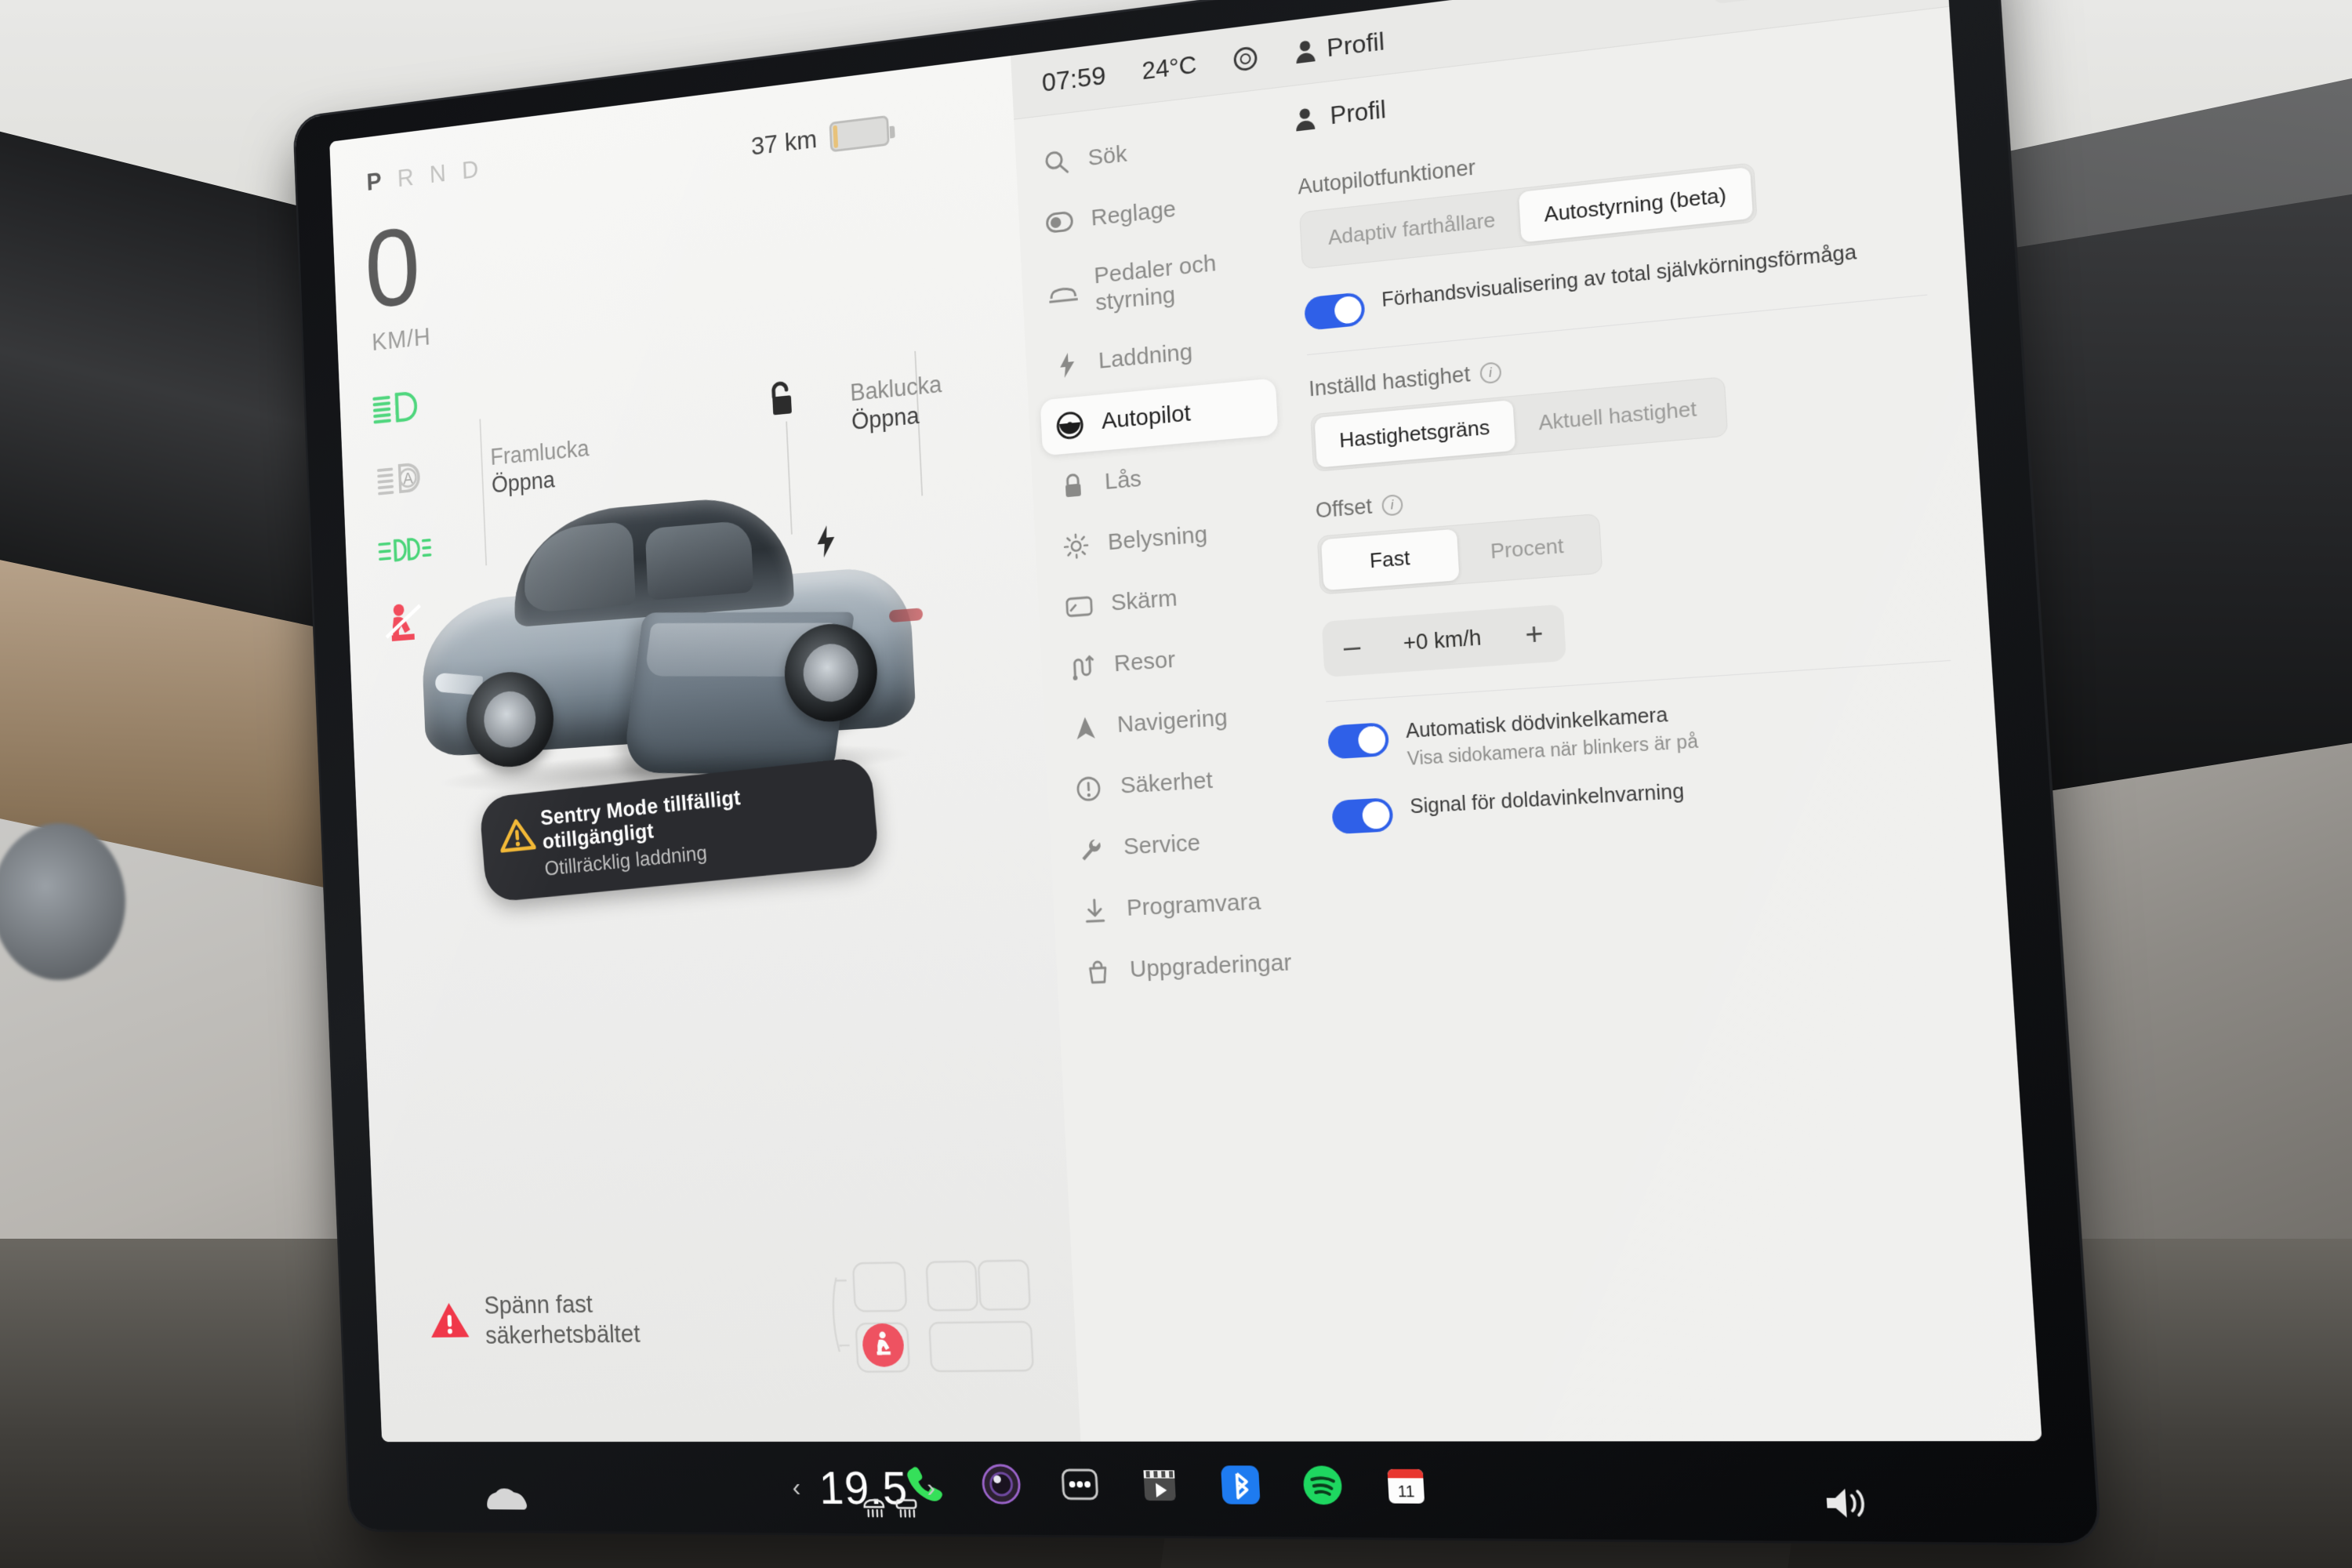  Describe the element at coordinates (1080, 1484) in the screenshot. I see `more-icon` at that location.